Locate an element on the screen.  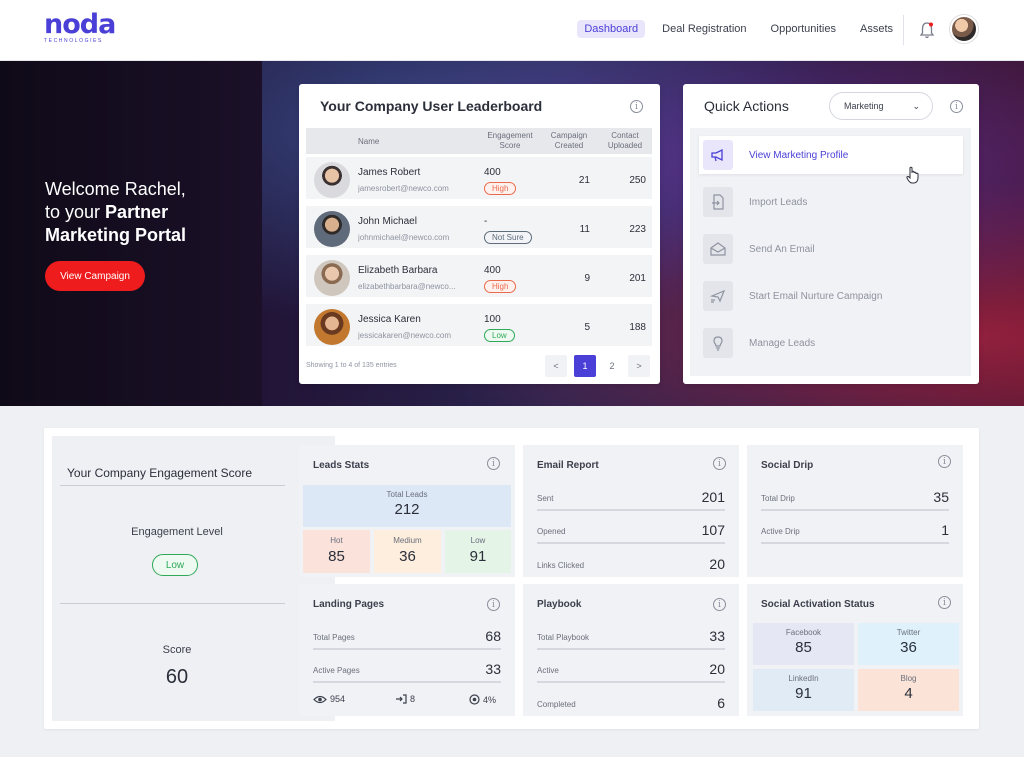
tile-value: 85 is located at coordinates (336, 556).